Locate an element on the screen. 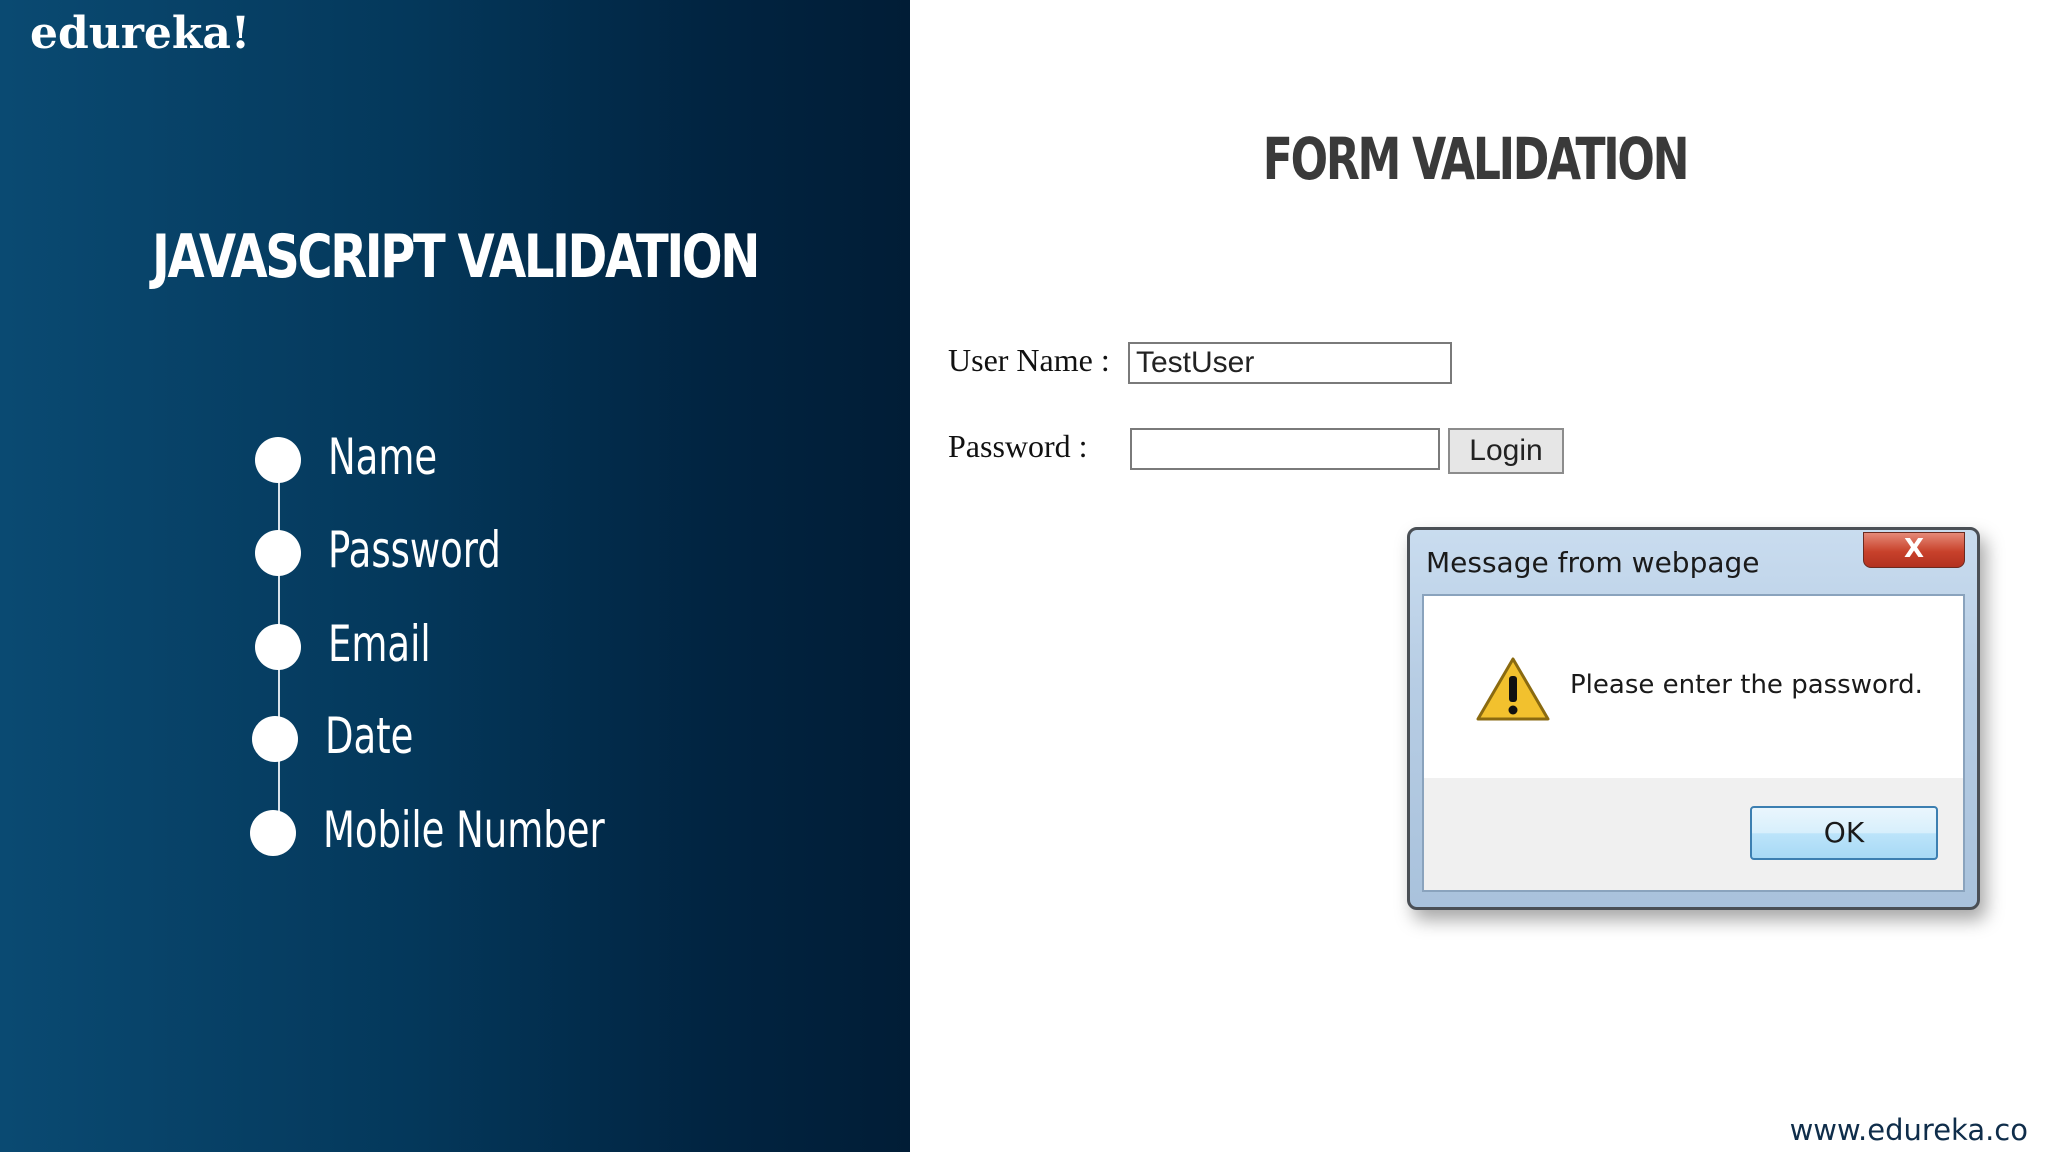 This screenshot has height=1152, width=2048. close-icon: X is located at coordinates (1914, 549).